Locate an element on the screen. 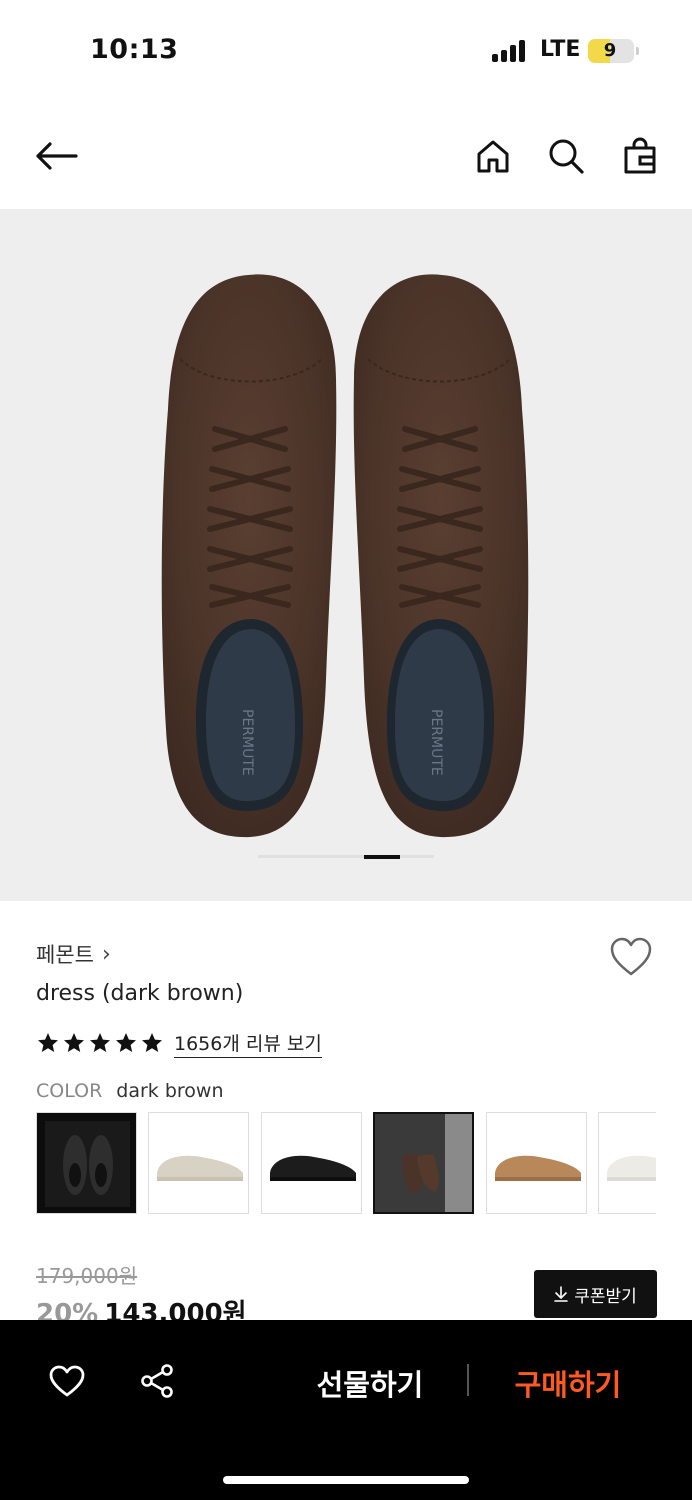 The image size is (692, 1500). swatch-camel is located at coordinates (536, 1163).